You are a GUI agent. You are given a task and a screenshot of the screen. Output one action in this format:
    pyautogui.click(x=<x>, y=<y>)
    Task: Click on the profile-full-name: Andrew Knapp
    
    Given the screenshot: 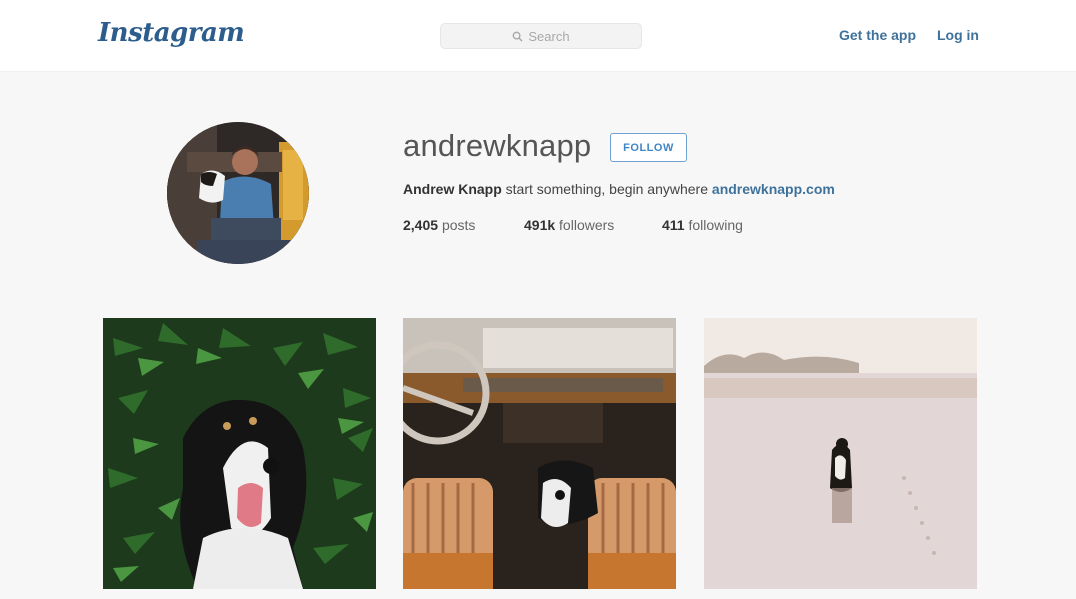 What is the action you would take?
    pyautogui.click(x=452, y=189)
    